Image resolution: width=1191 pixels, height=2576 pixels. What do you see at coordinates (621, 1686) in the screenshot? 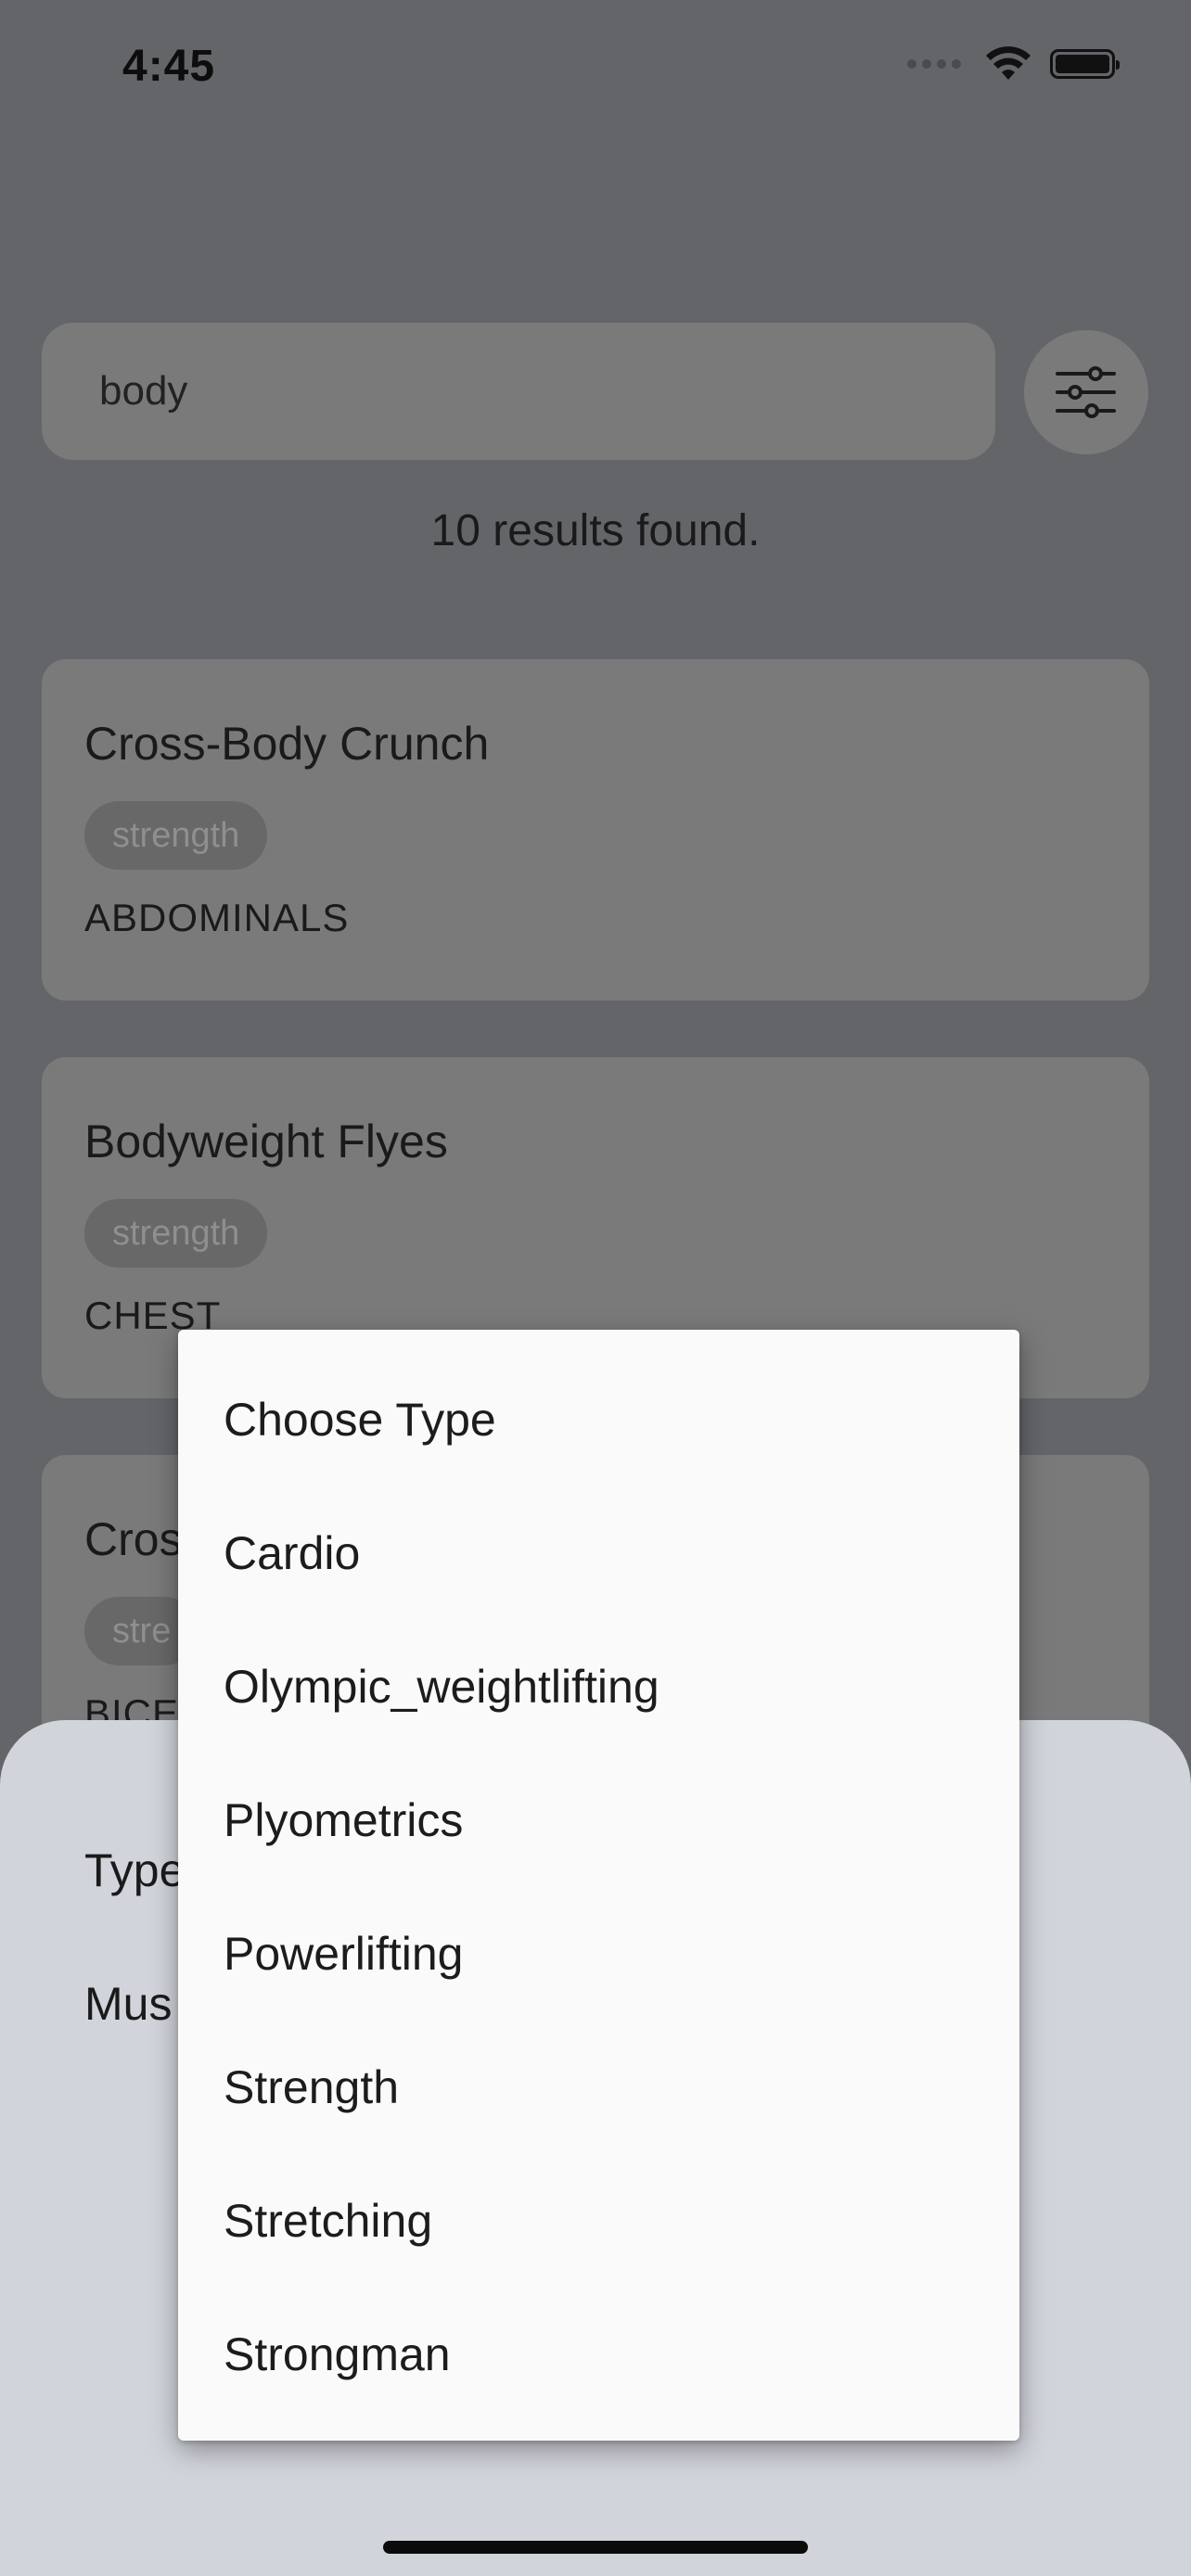
I see `dropdown-option-olympic-weightlifting: Olympic_weightlifting` at bounding box center [621, 1686].